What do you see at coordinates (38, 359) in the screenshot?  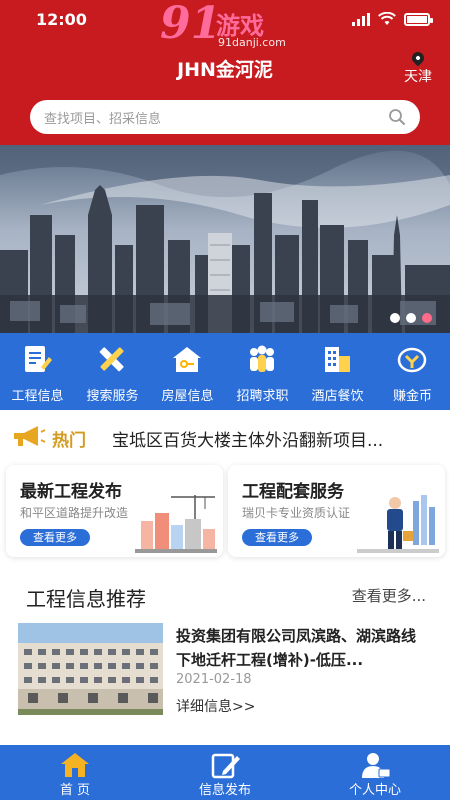 I see `document-edit-icon` at bounding box center [38, 359].